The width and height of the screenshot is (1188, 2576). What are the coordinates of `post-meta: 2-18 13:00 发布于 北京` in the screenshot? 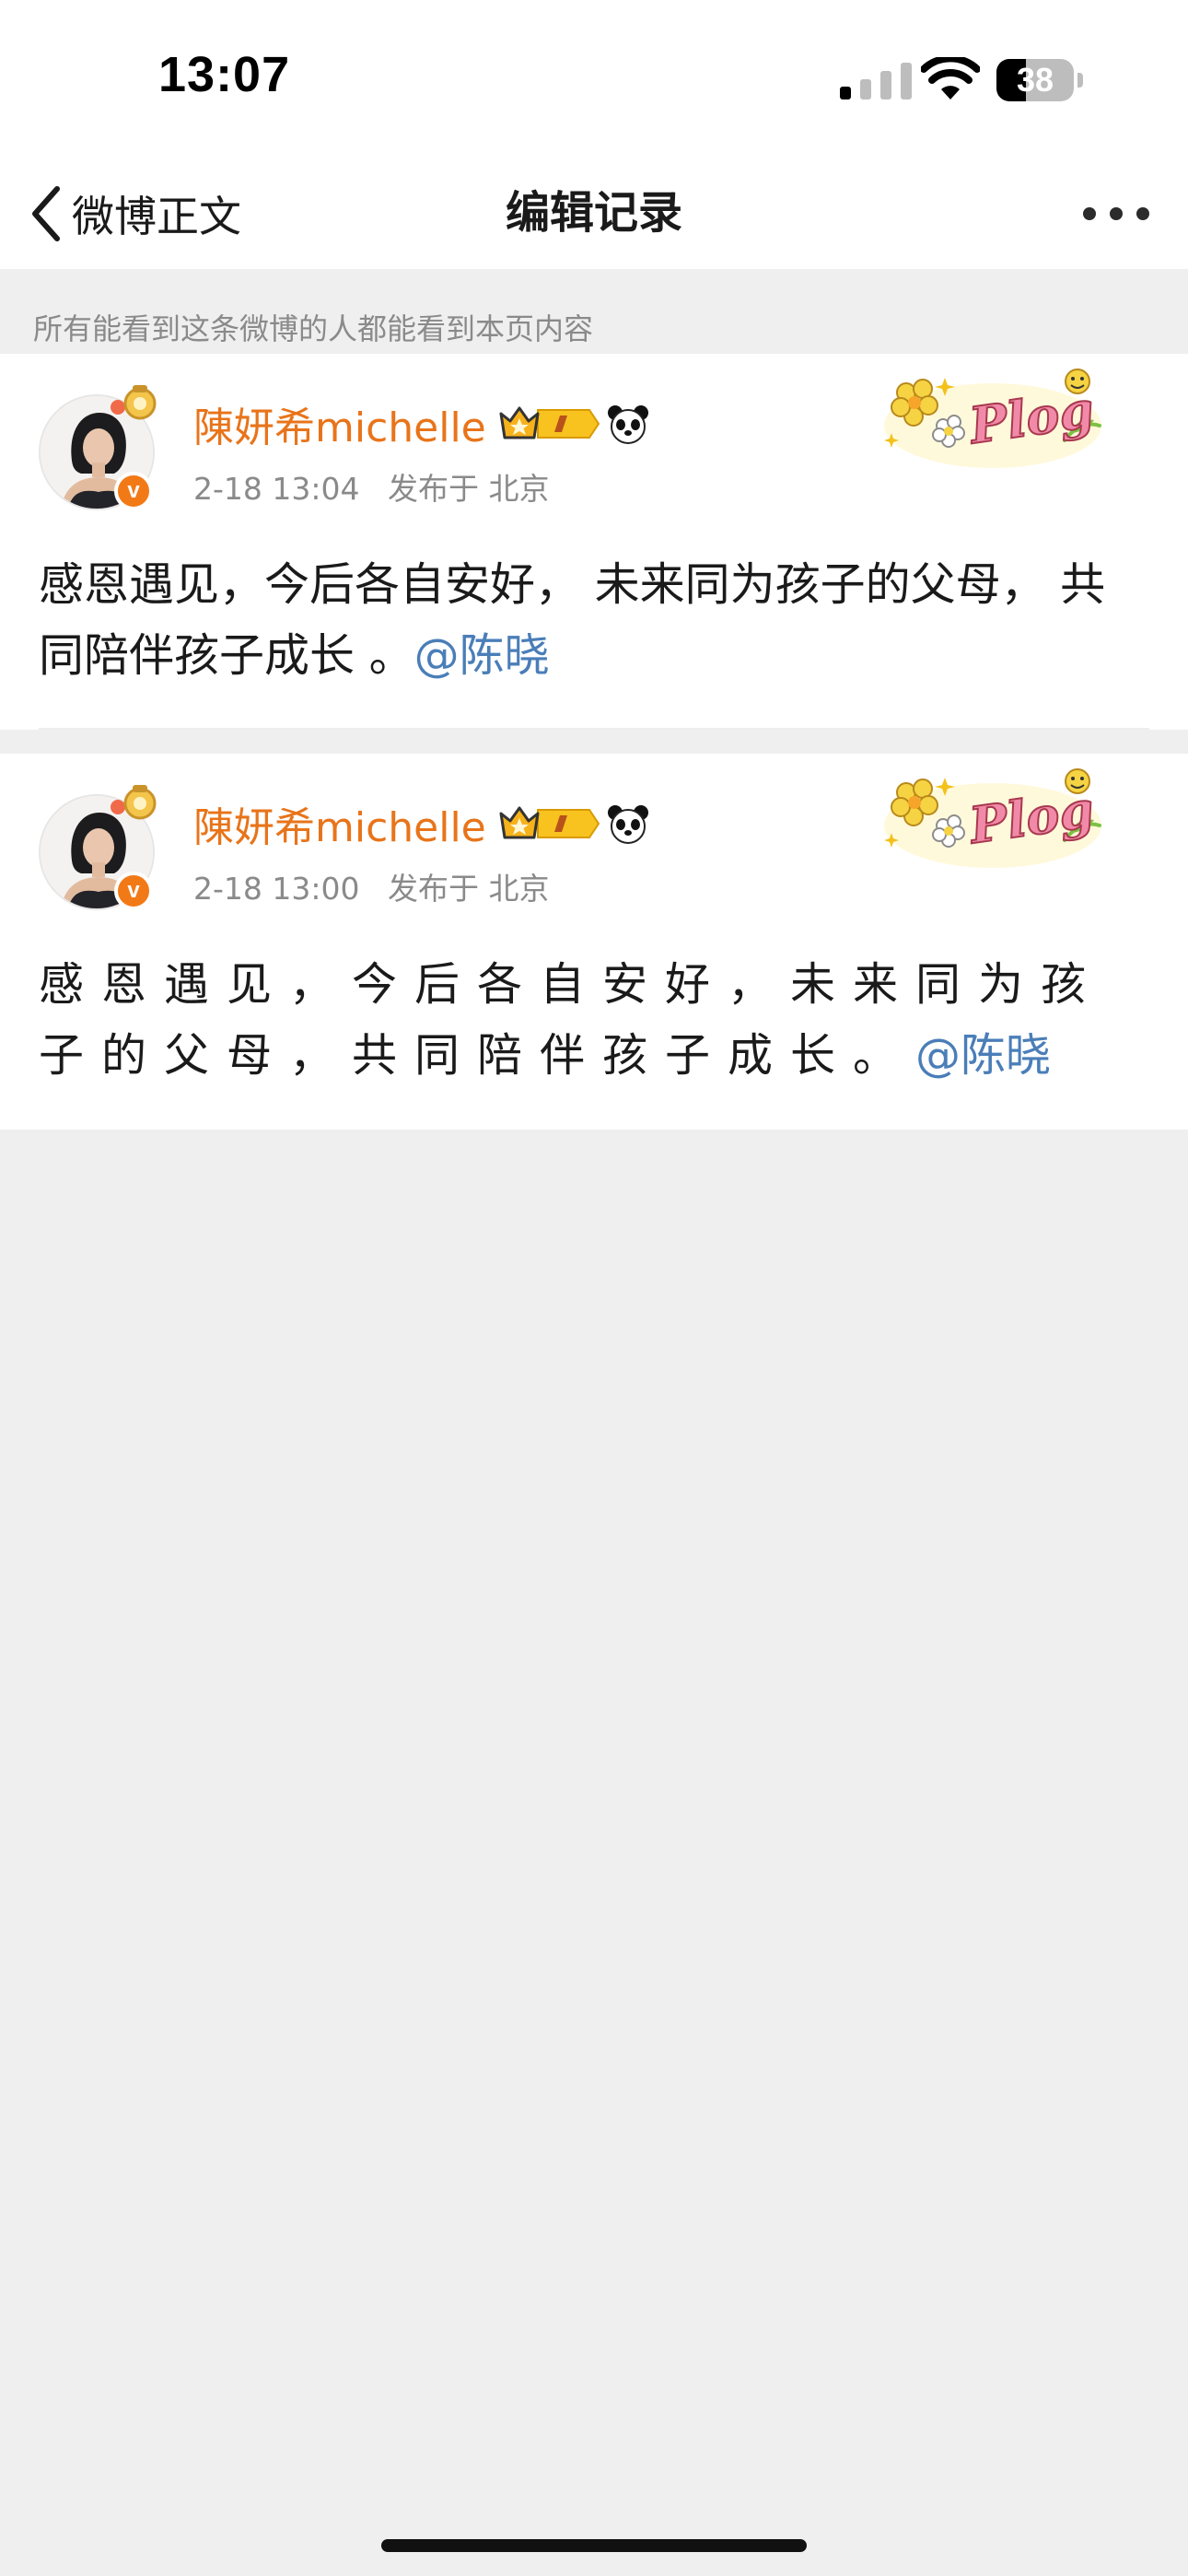 It's located at (371, 886).